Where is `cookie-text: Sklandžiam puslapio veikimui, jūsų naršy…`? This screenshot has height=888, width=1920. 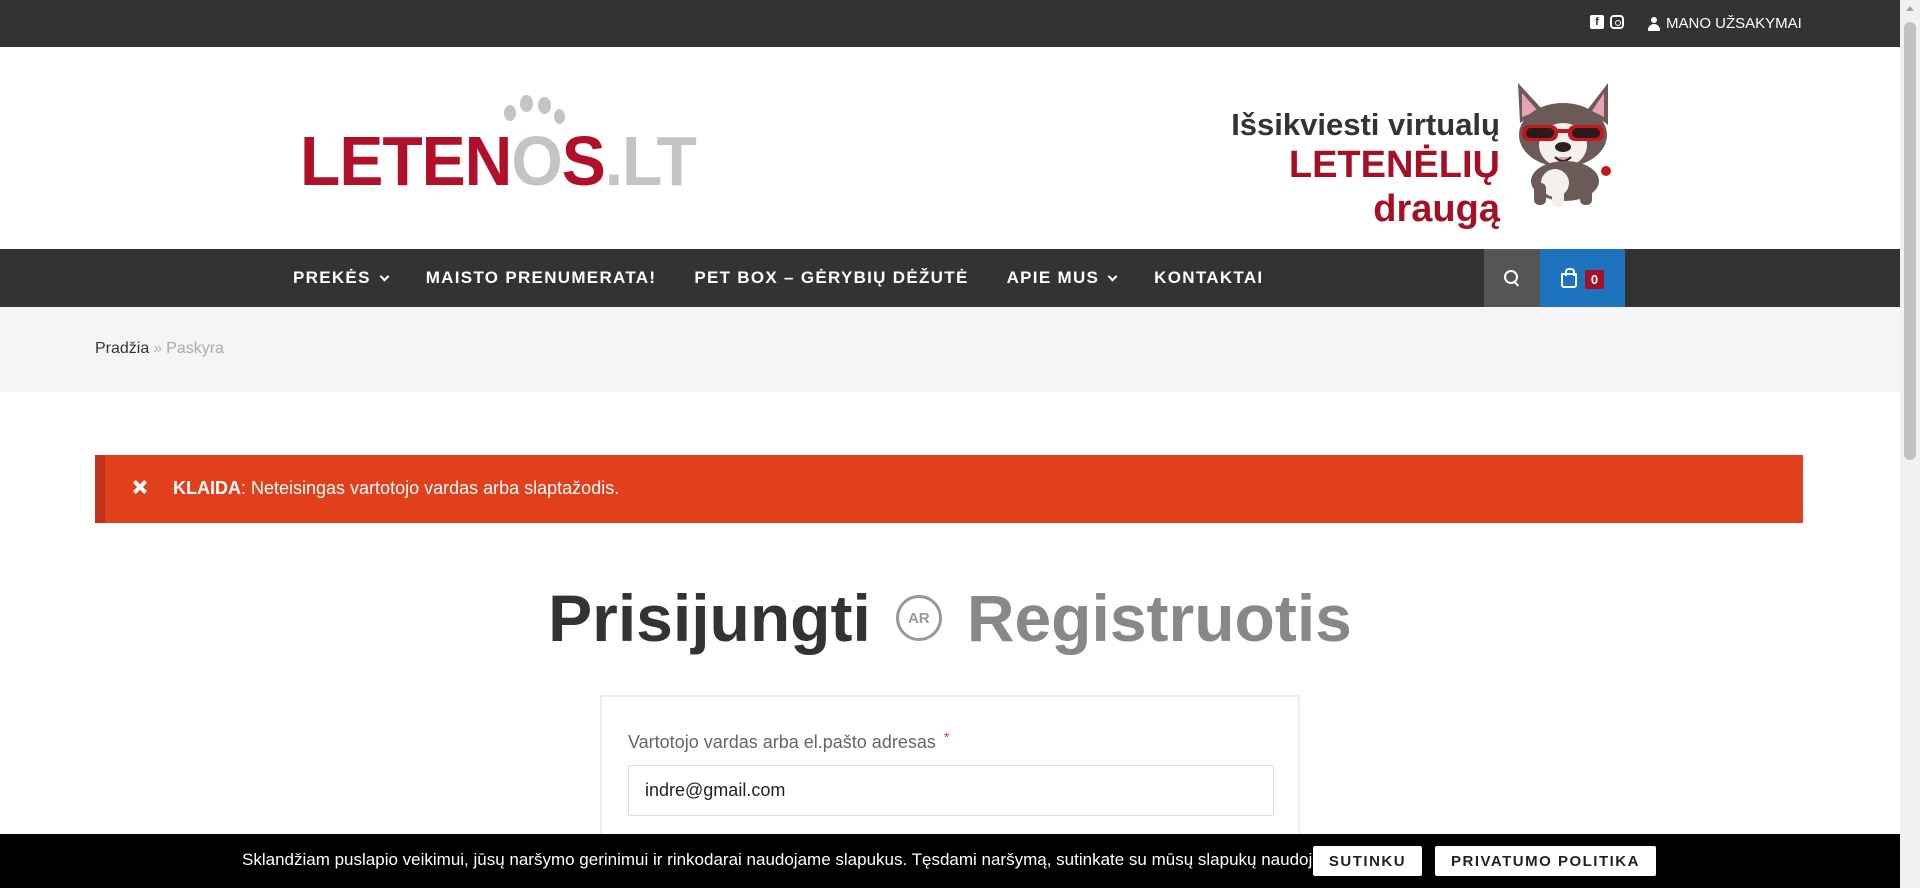
cookie-text: Sklandžiam puslapio veikimui, jūsų naršy… is located at coordinates (793, 859).